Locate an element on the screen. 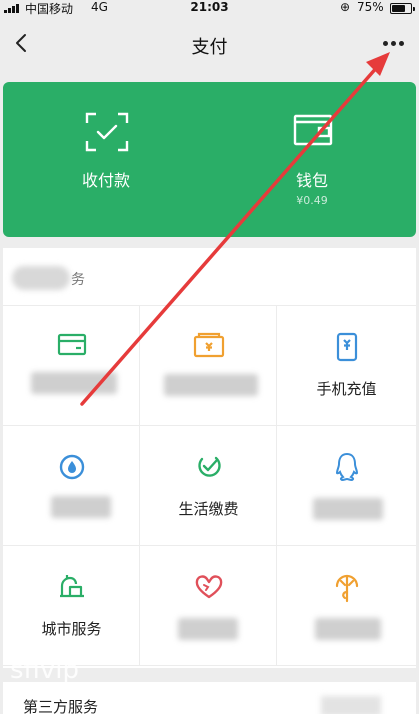  chevron-left-icon is located at coordinates (21, 43).